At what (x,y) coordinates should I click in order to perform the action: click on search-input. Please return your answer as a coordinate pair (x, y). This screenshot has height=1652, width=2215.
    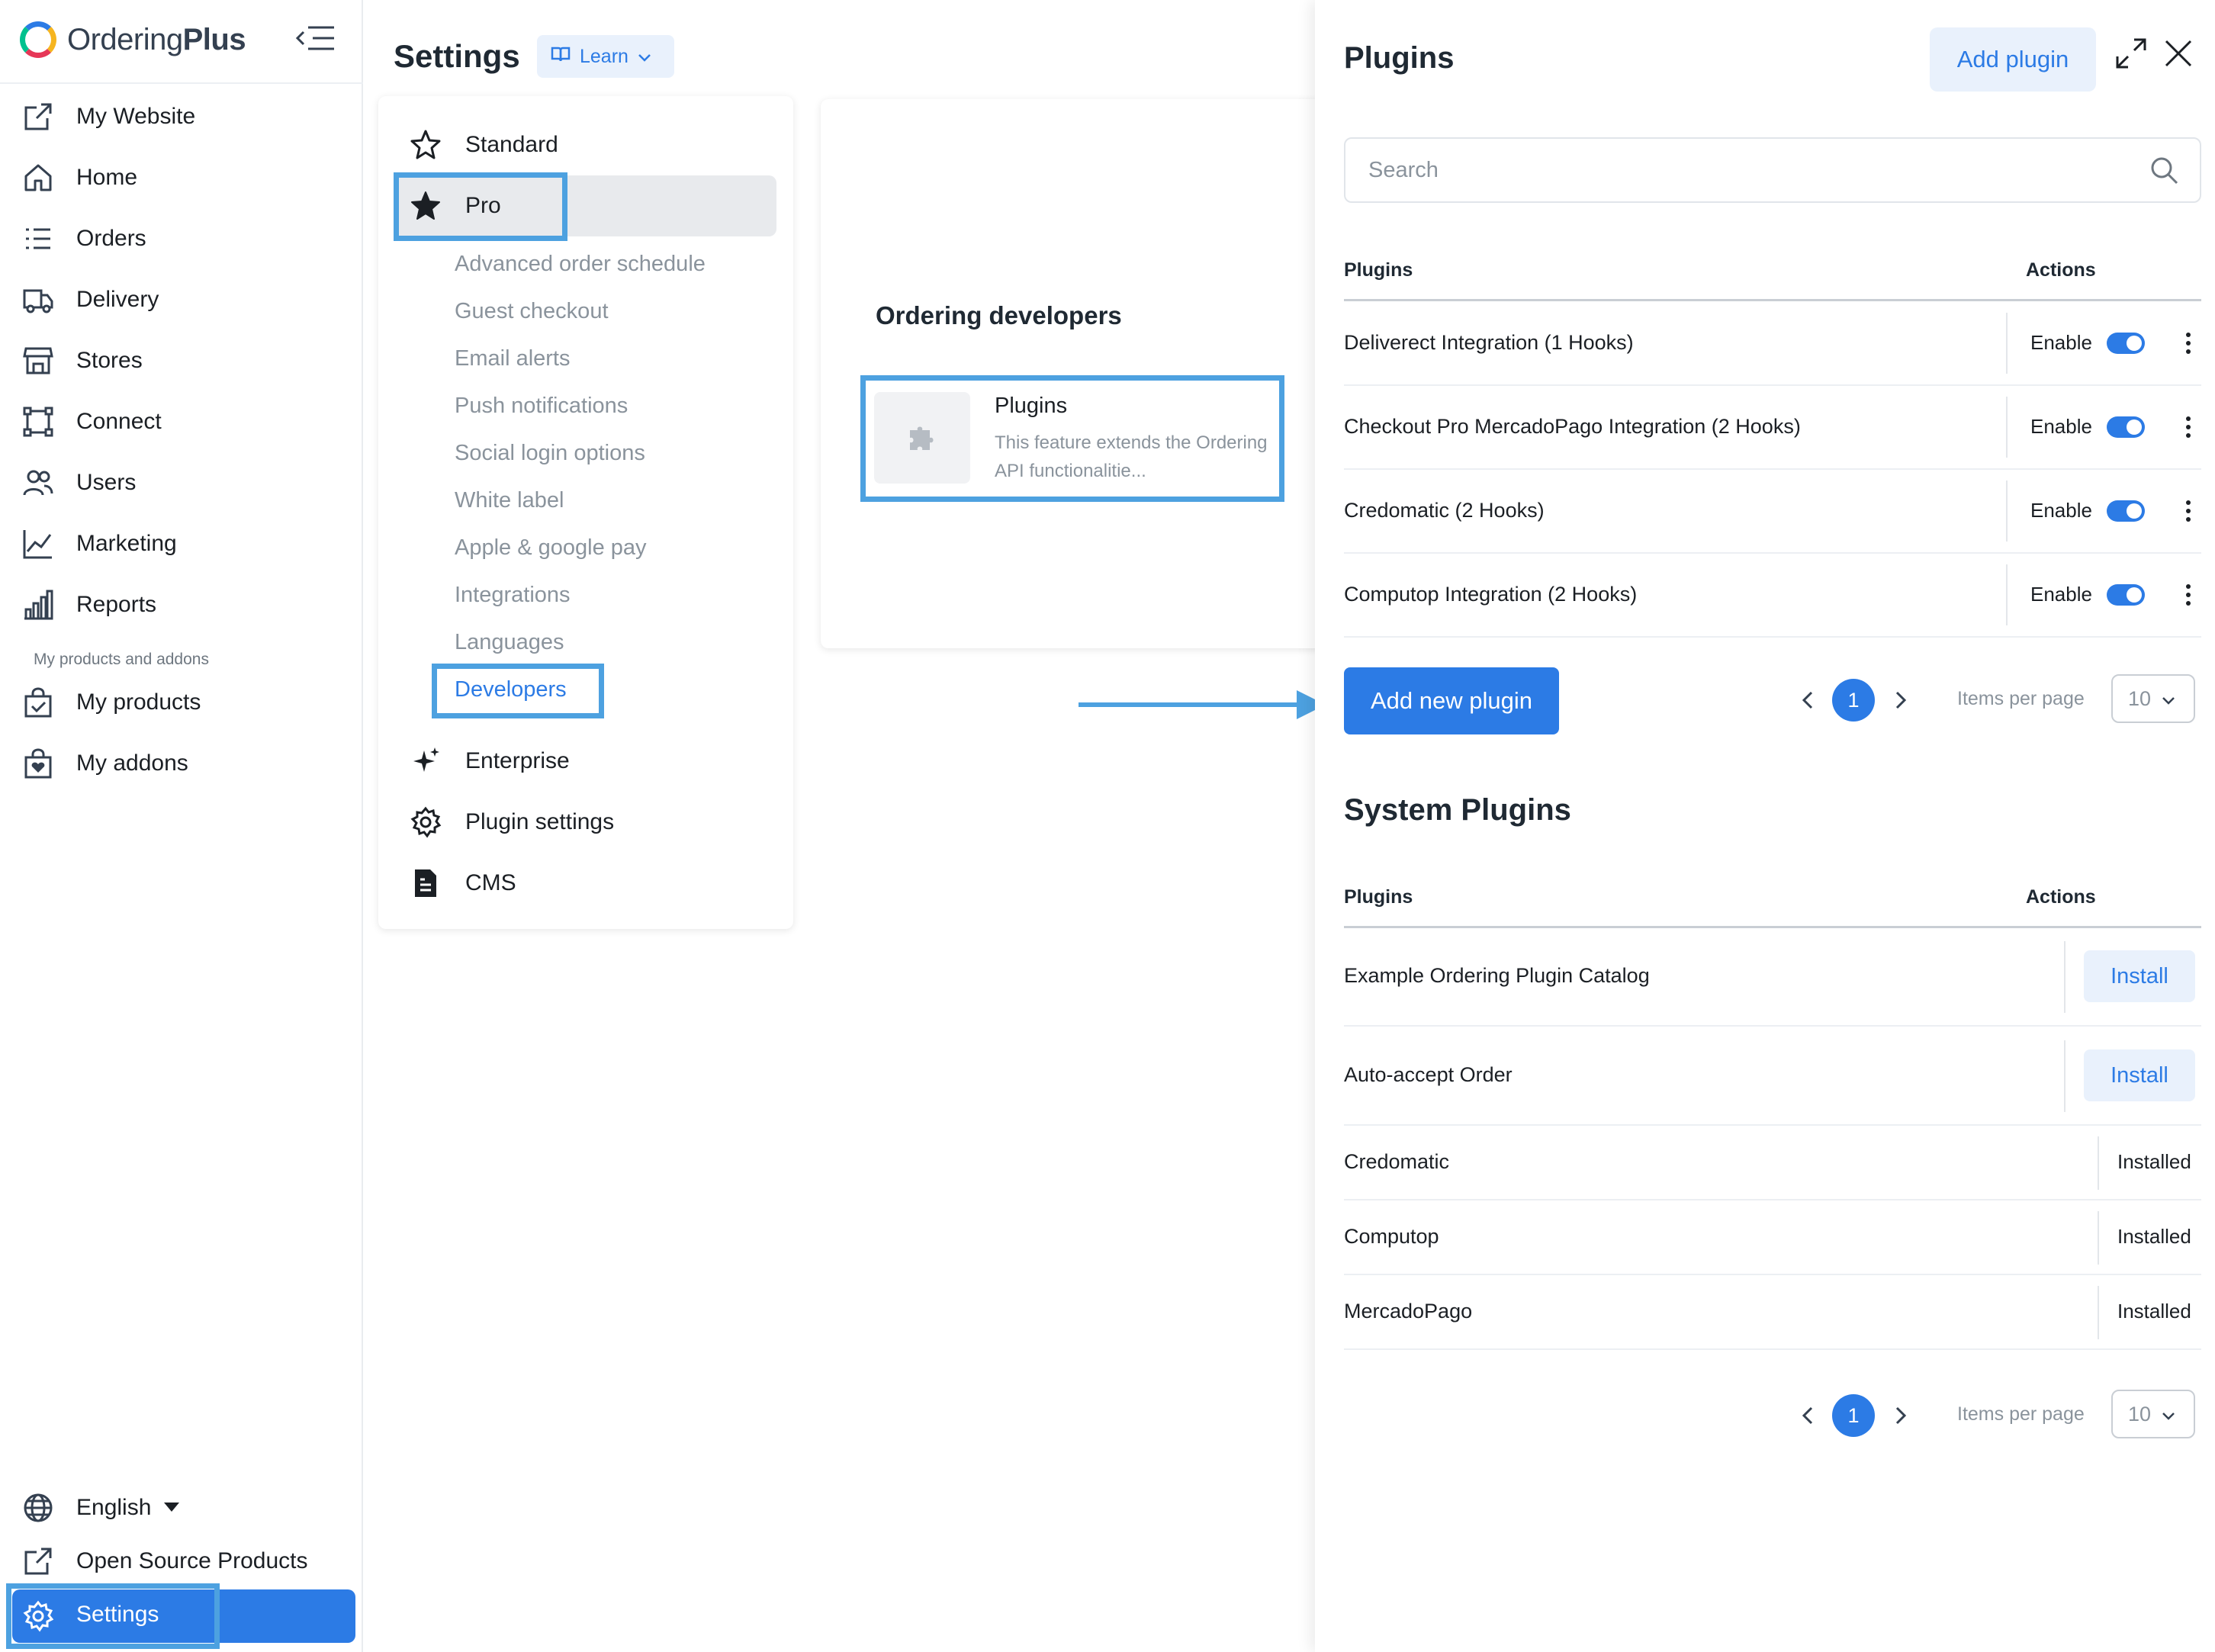
    Looking at the image, I should click on (1734, 170).